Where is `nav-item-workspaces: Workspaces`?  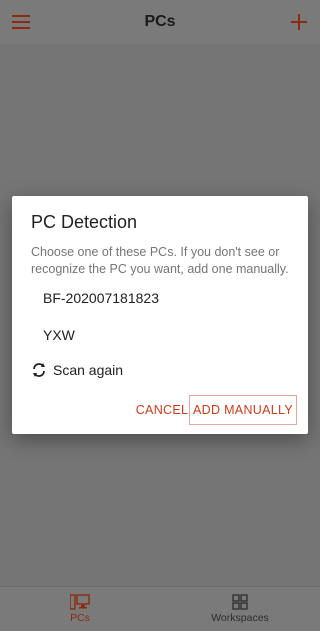 nav-item-workspaces: Workspaces is located at coordinates (240, 609).